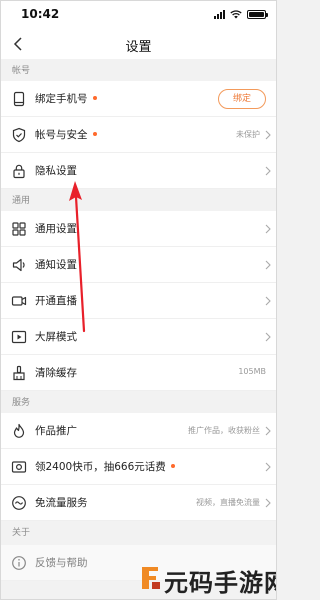  Describe the element at coordinates (151, 578) in the screenshot. I see `logo-mark-icon` at that location.